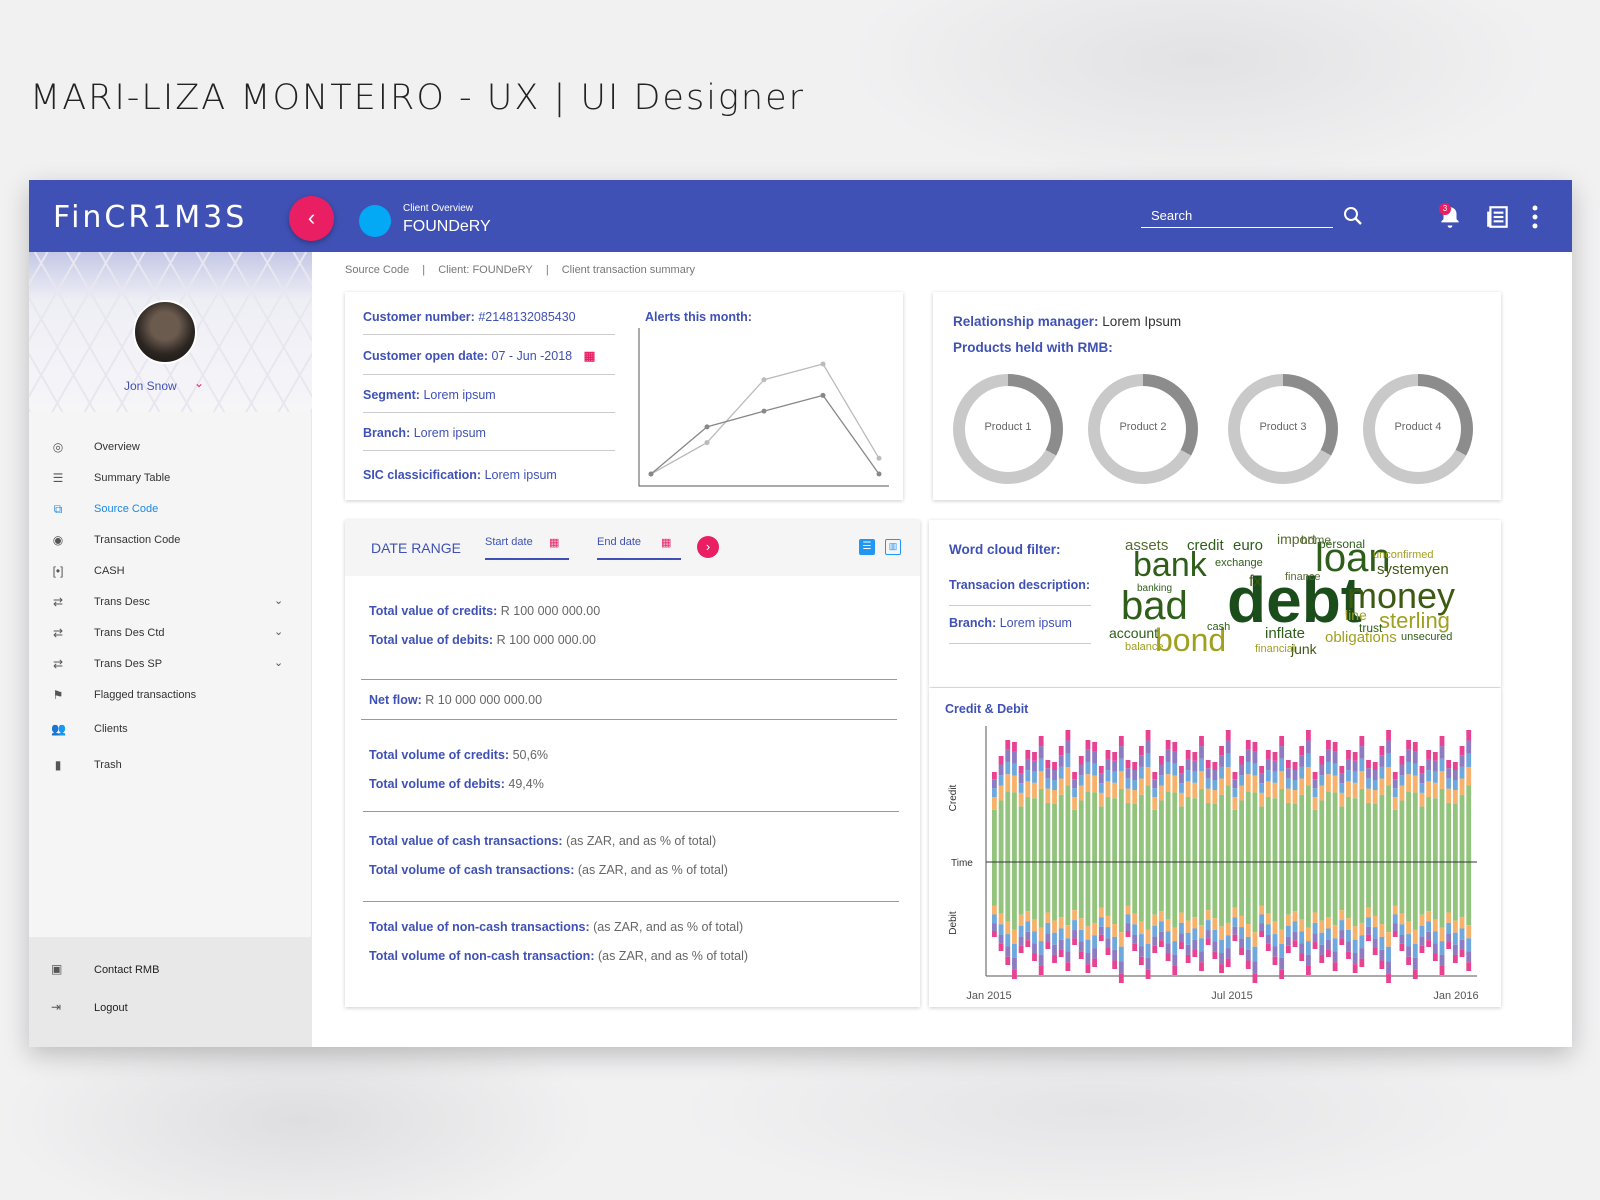  Describe the element at coordinates (170, 571) in the screenshot. I see `sidebar-item-cash: [•] CASH` at that location.